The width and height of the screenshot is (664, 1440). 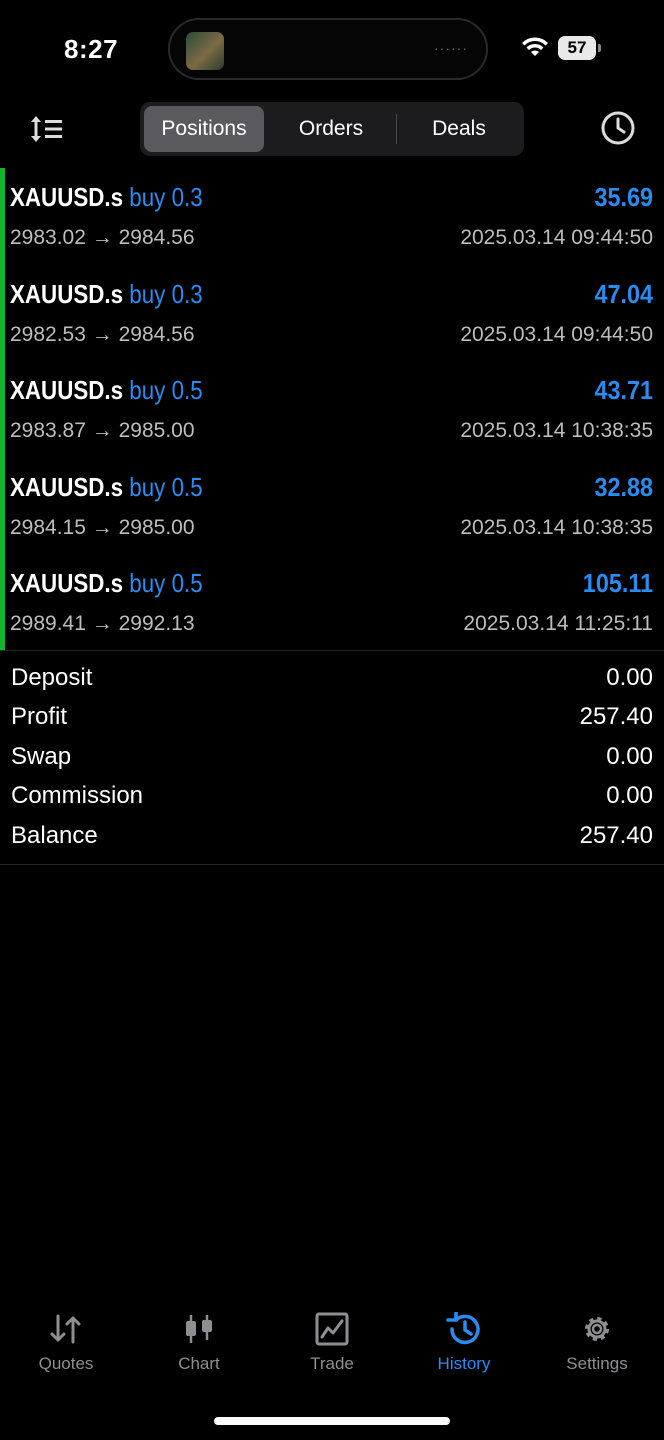 I want to click on segmented-control: Positions Orders Deals, so click(x=332, y=129).